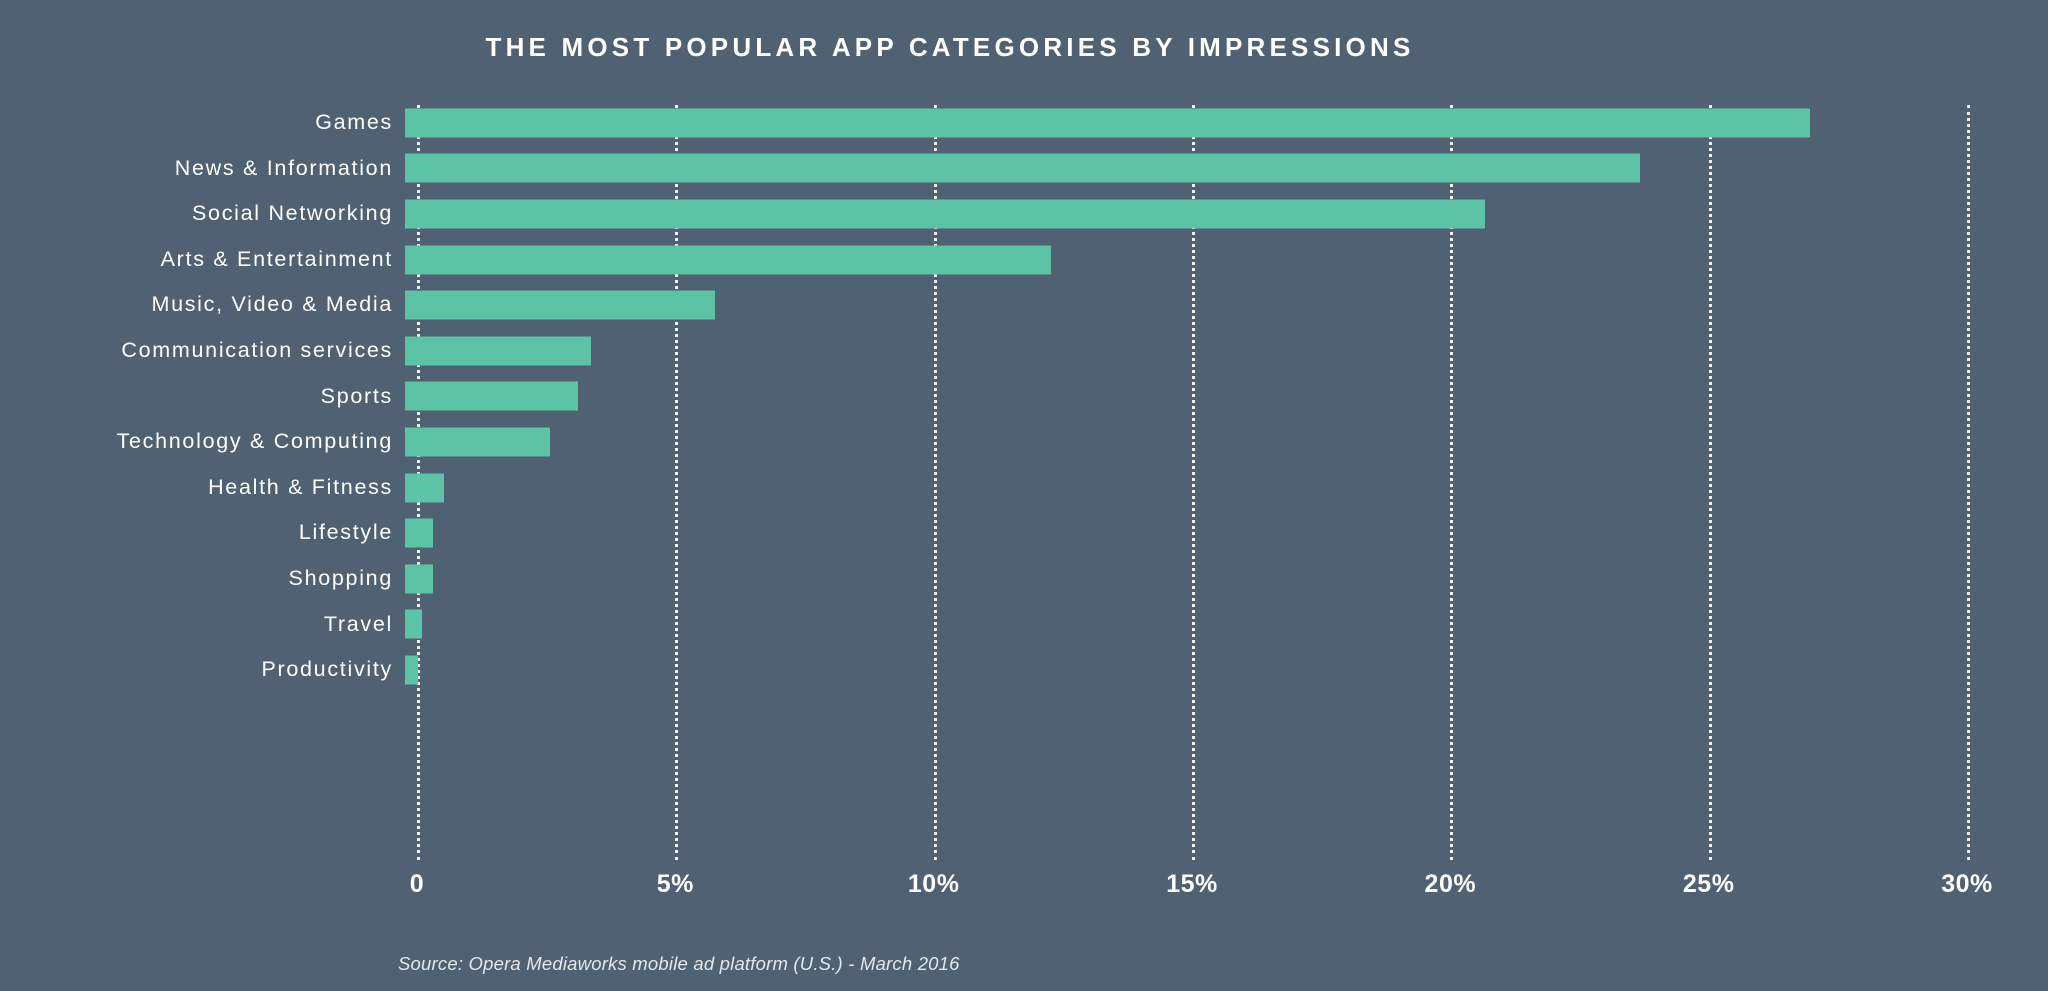 The width and height of the screenshot is (2048, 991). What do you see at coordinates (283, 167) in the screenshot?
I see `category-label: News & Information` at bounding box center [283, 167].